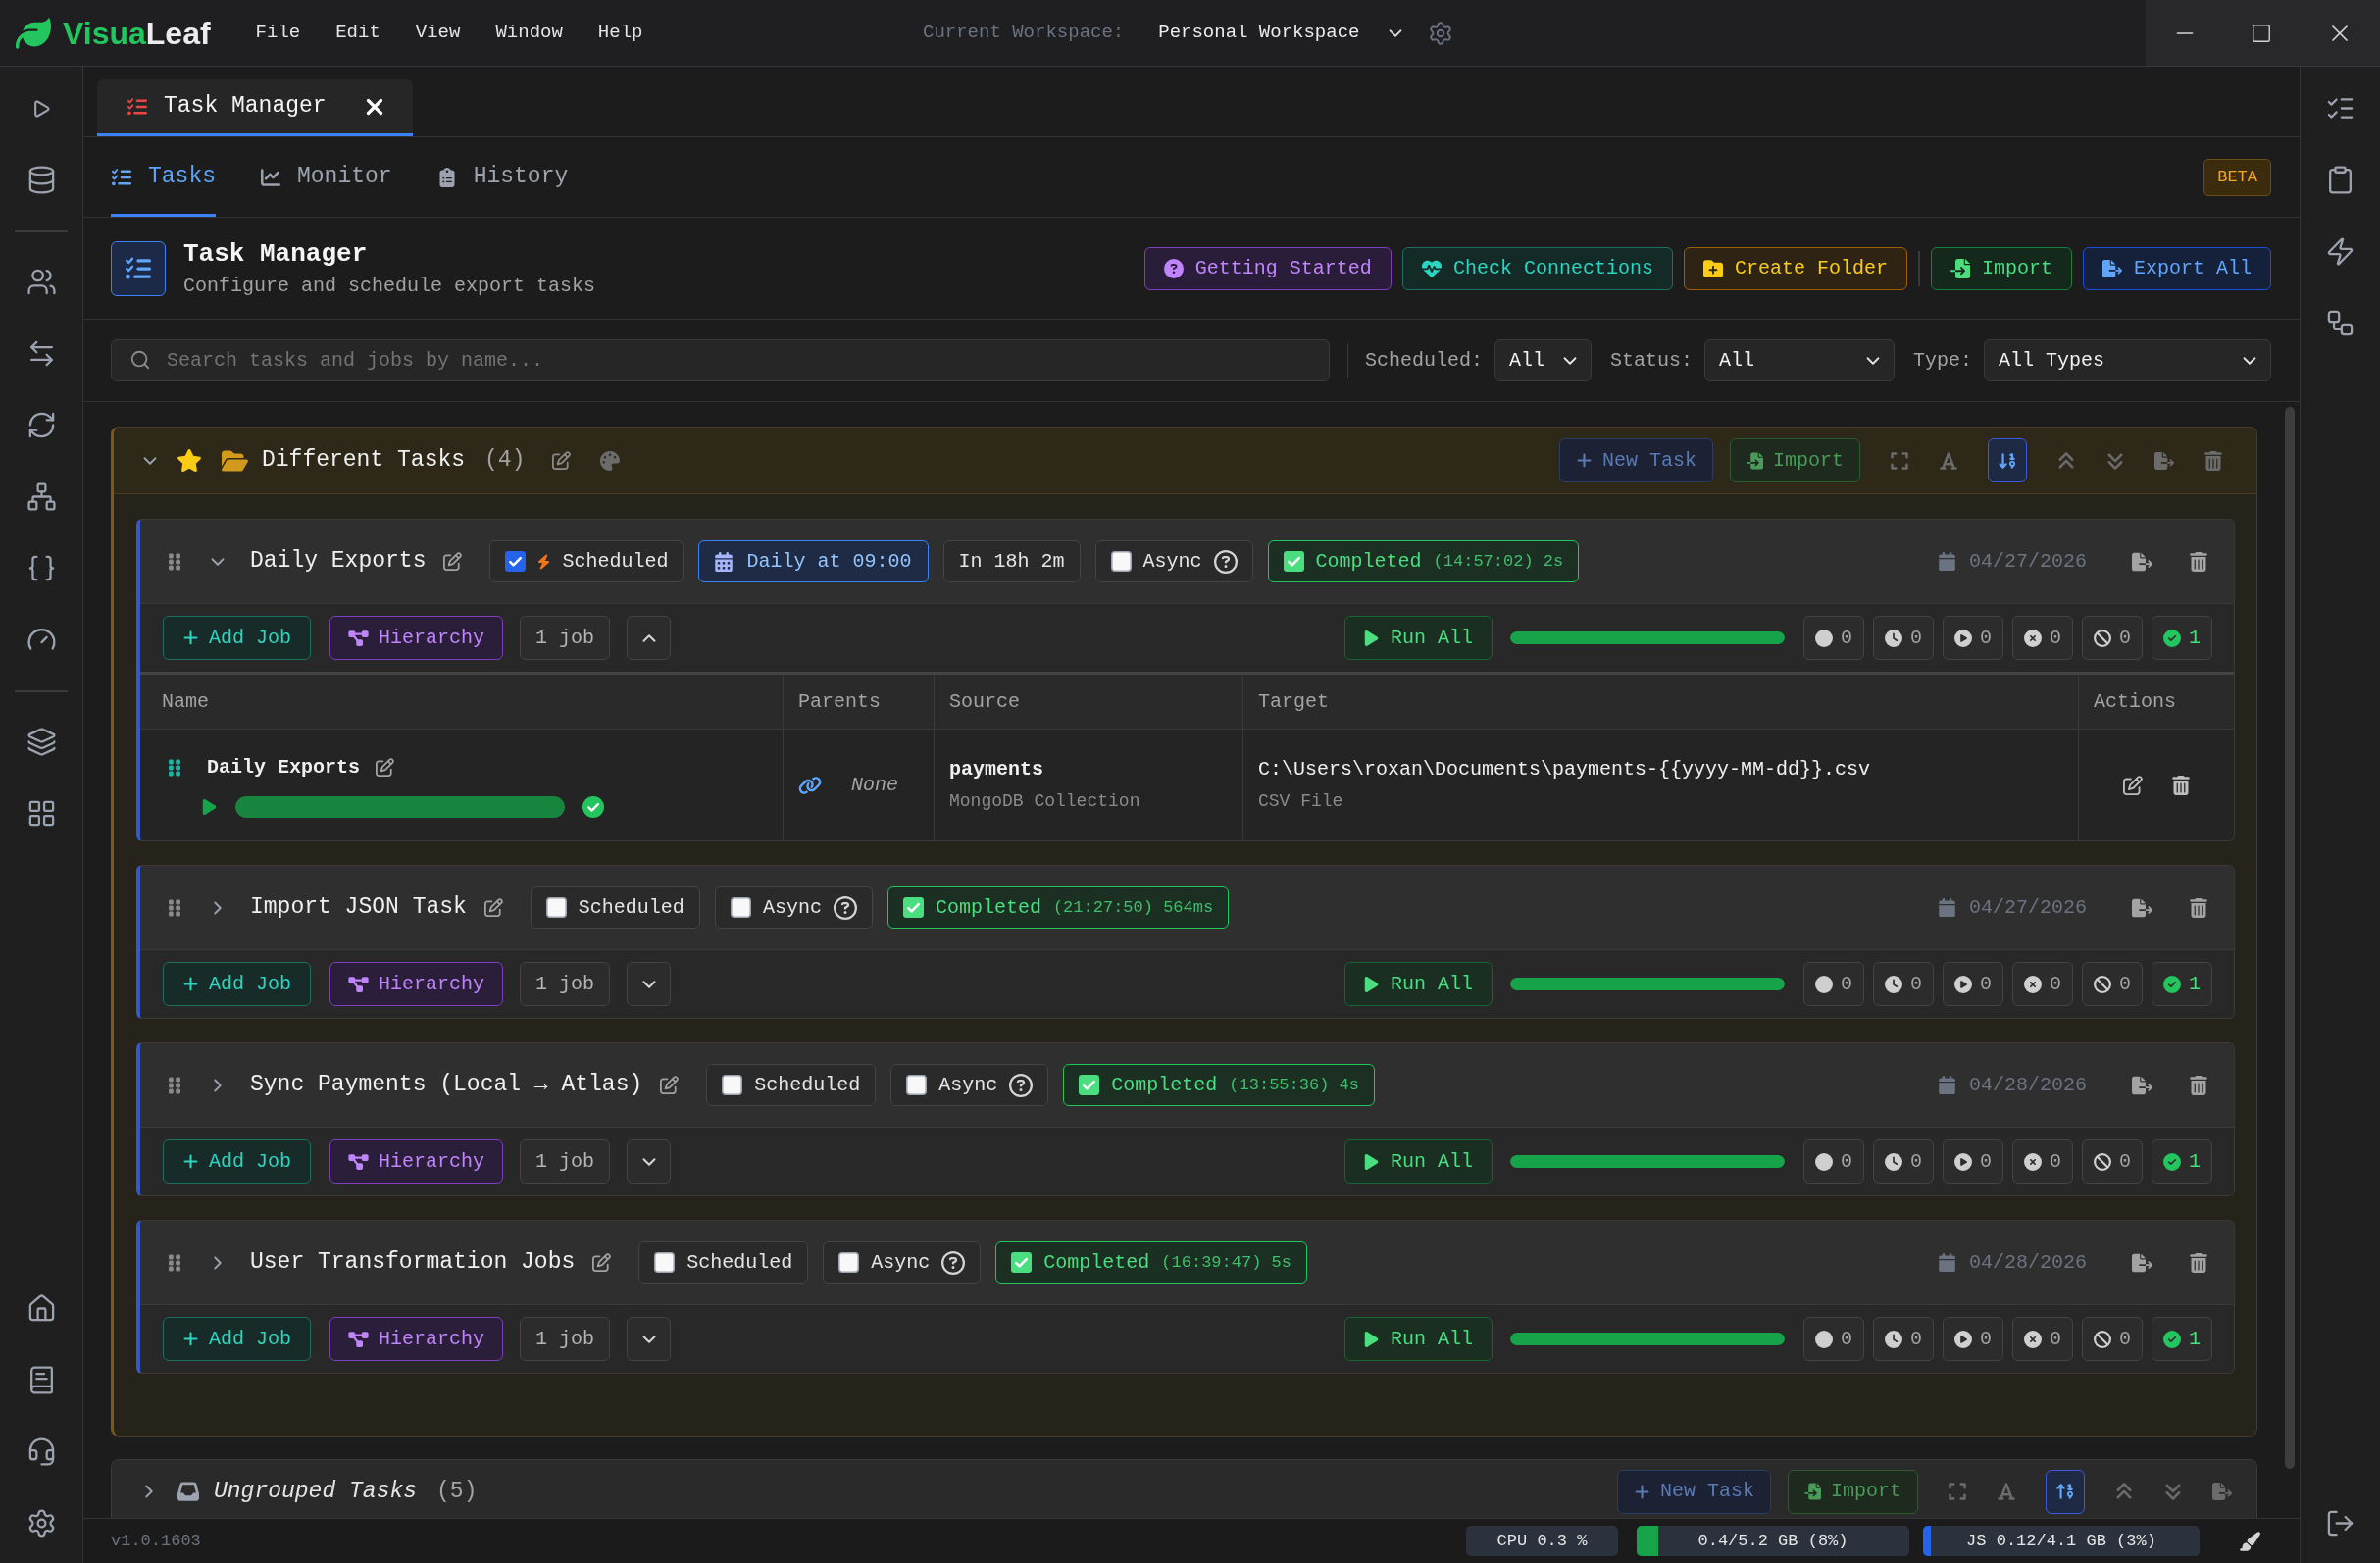  Describe the element at coordinates (610, 461) in the screenshot. I see `palette-icon` at that location.